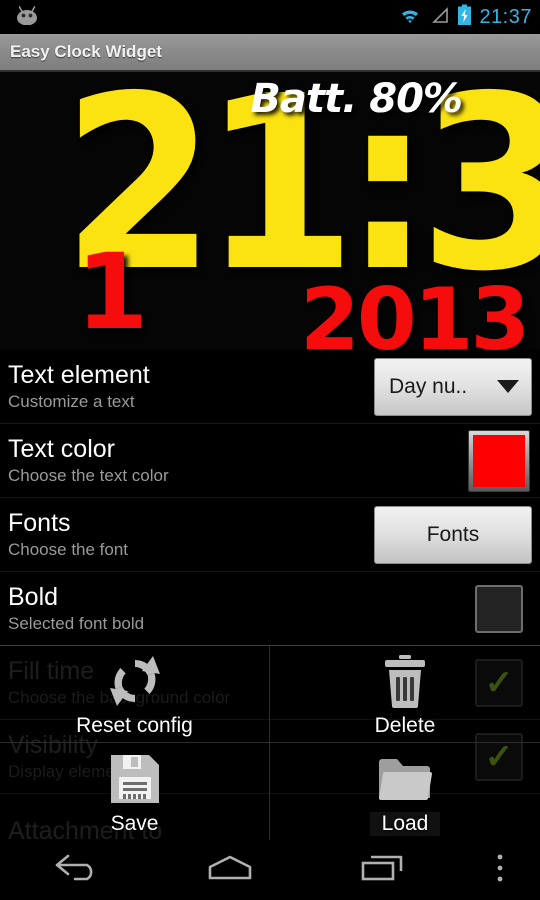 The width and height of the screenshot is (540, 900). I want to click on pref-title: Text color, so click(61, 449).